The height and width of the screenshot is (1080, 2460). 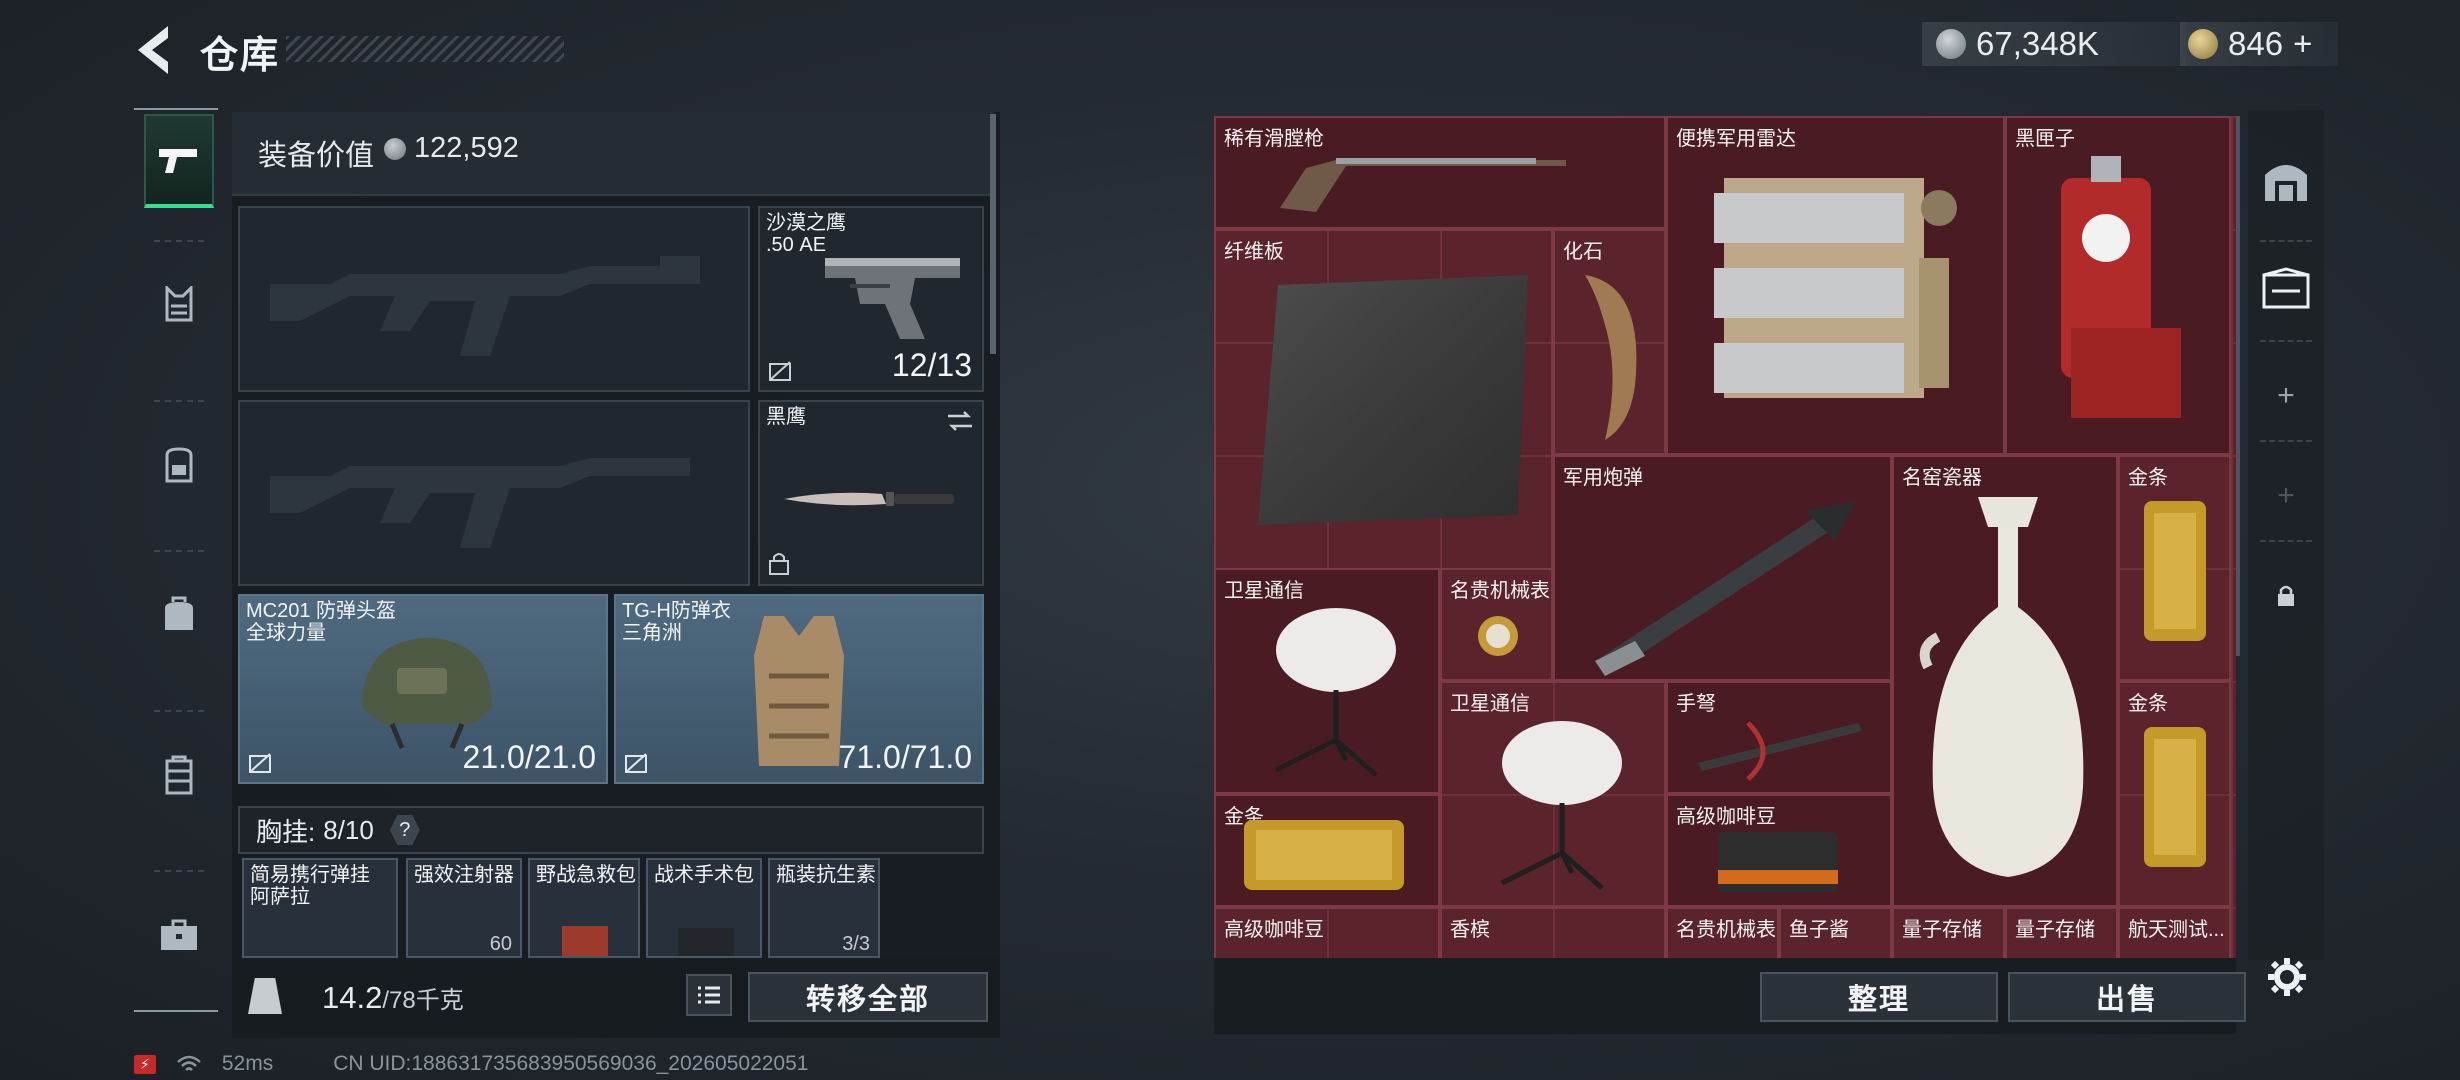 I want to click on storage-item: 香槟, so click(x=1553, y=932).